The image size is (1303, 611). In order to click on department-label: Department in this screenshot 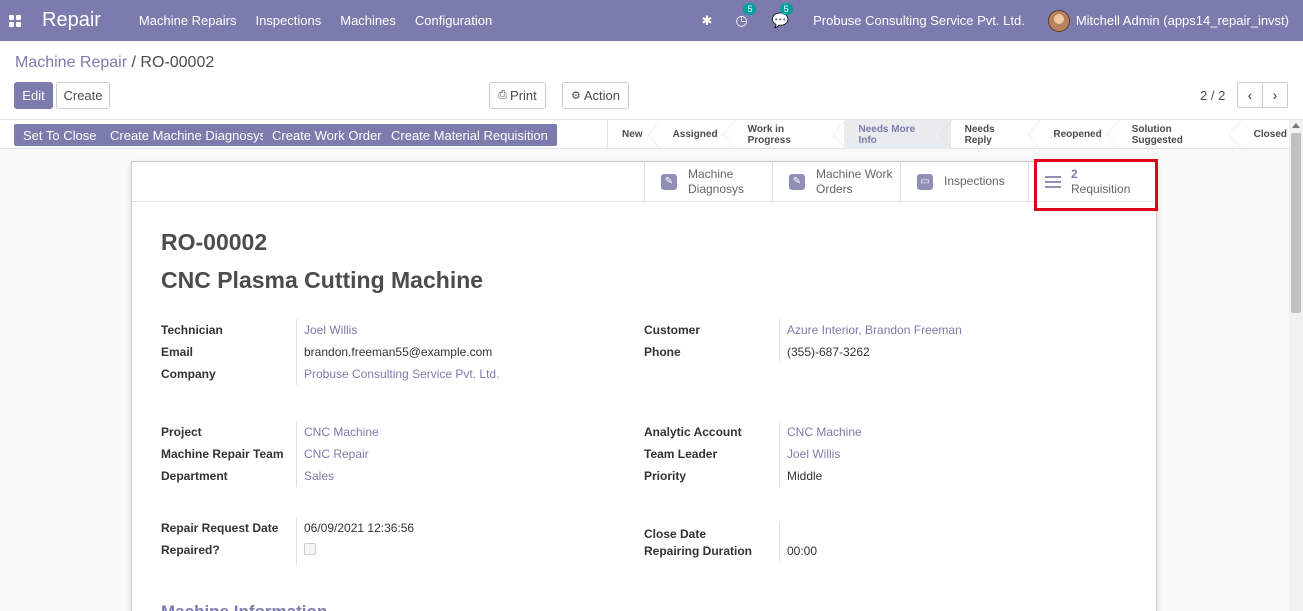, I will do `click(194, 476)`.